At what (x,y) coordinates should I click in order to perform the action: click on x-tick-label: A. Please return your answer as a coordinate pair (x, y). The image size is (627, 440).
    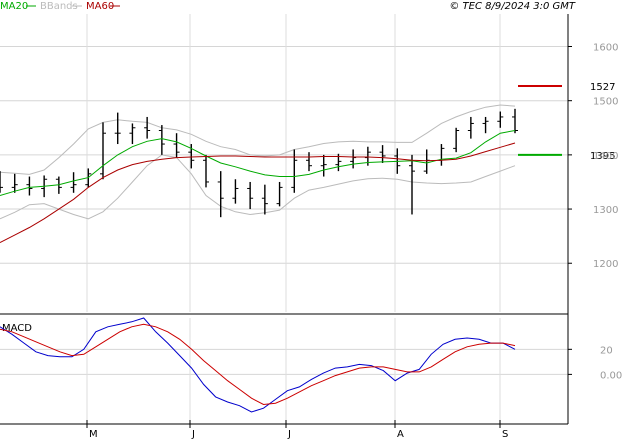
    Looking at the image, I should click on (400, 434).